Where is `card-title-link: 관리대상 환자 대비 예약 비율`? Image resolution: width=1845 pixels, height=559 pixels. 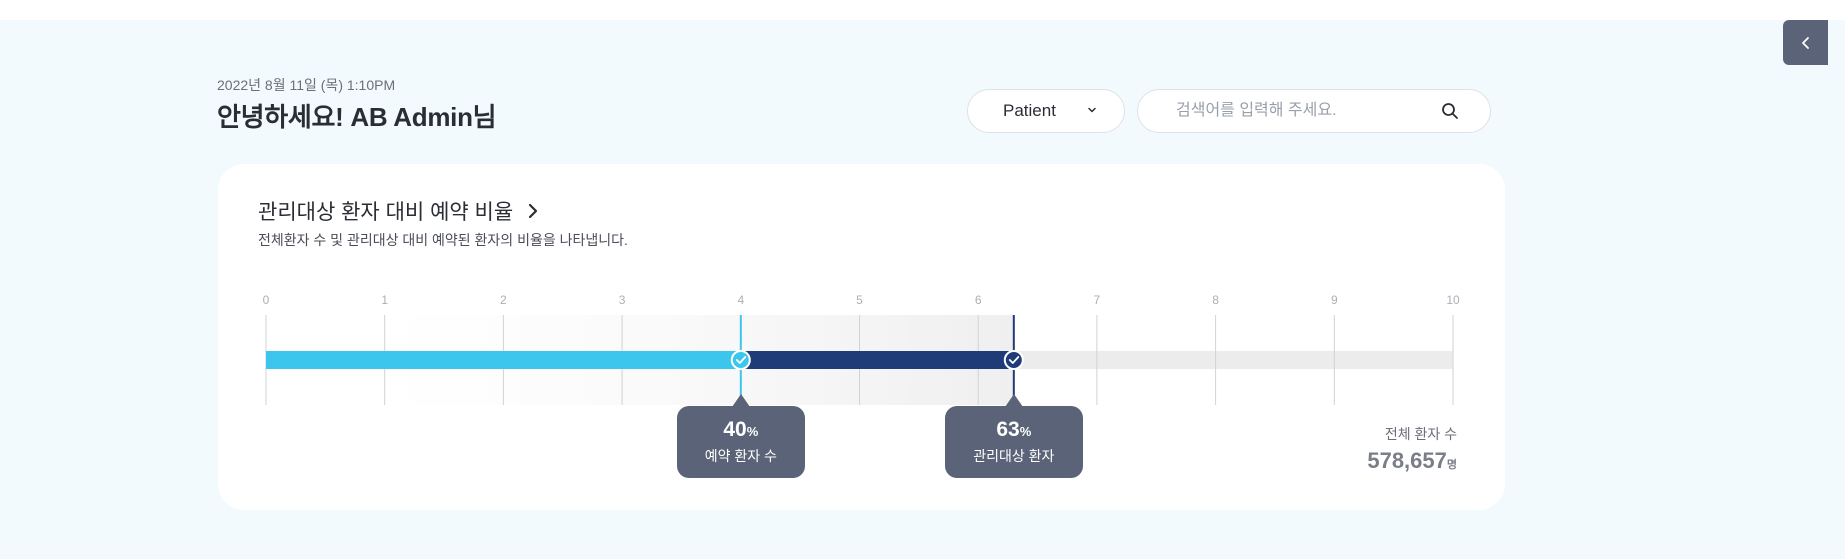
card-title-link: 관리대상 환자 대비 예약 비율 is located at coordinates (398, 211).